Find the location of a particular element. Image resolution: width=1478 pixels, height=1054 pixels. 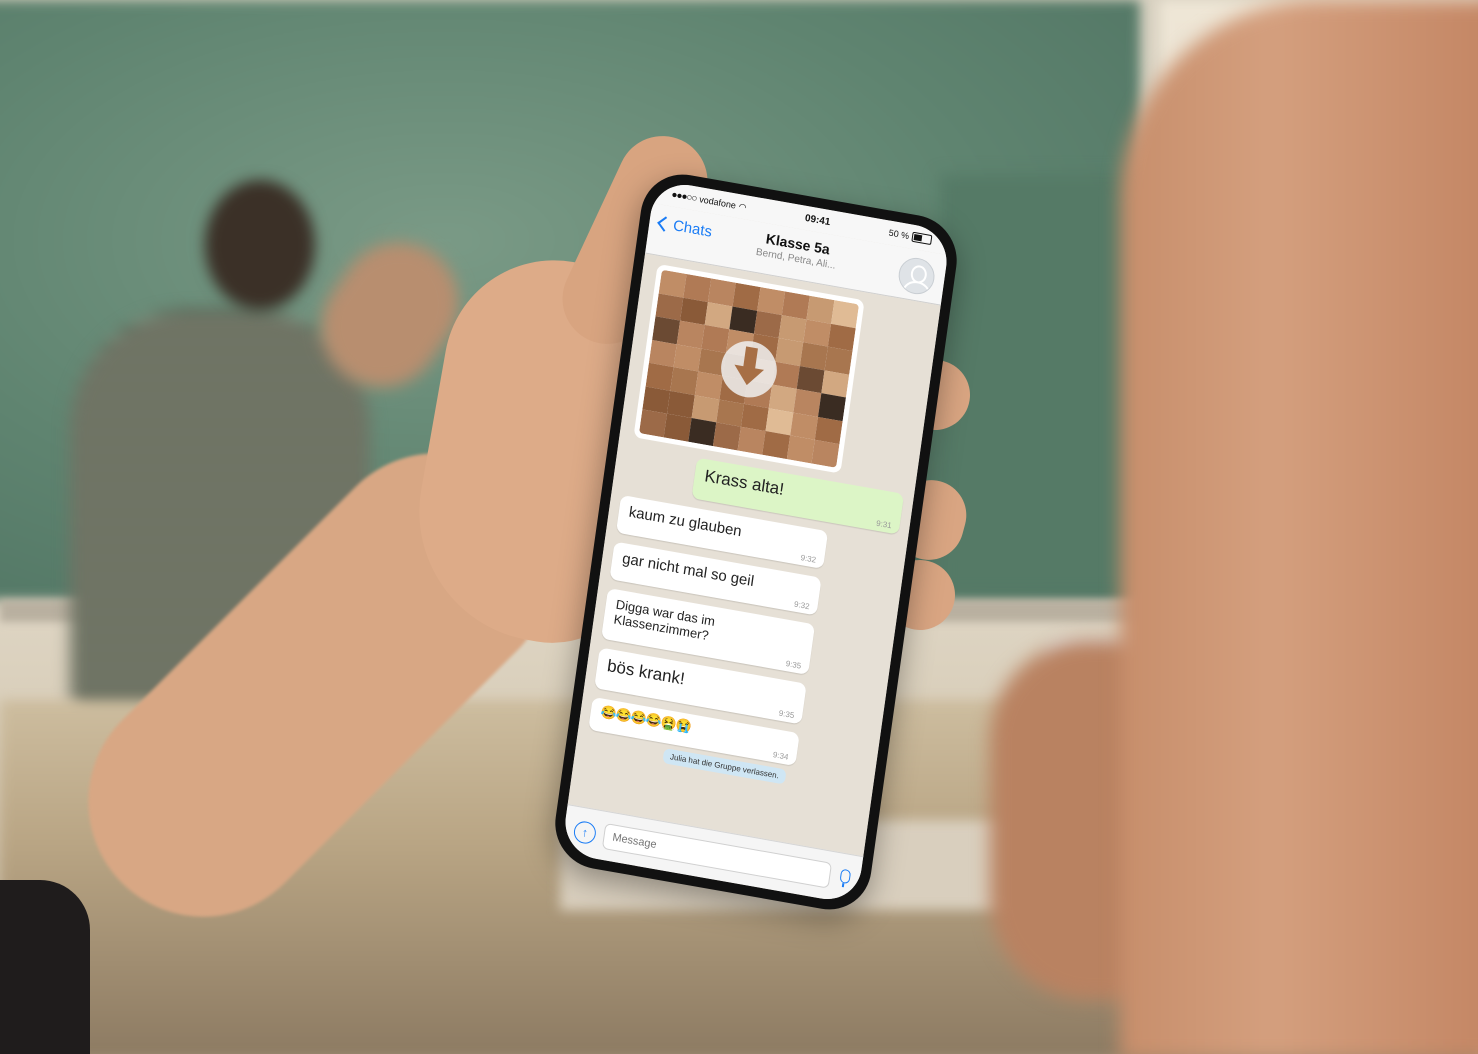

message-text: Krass alta! is located at coordinates (744, 482).